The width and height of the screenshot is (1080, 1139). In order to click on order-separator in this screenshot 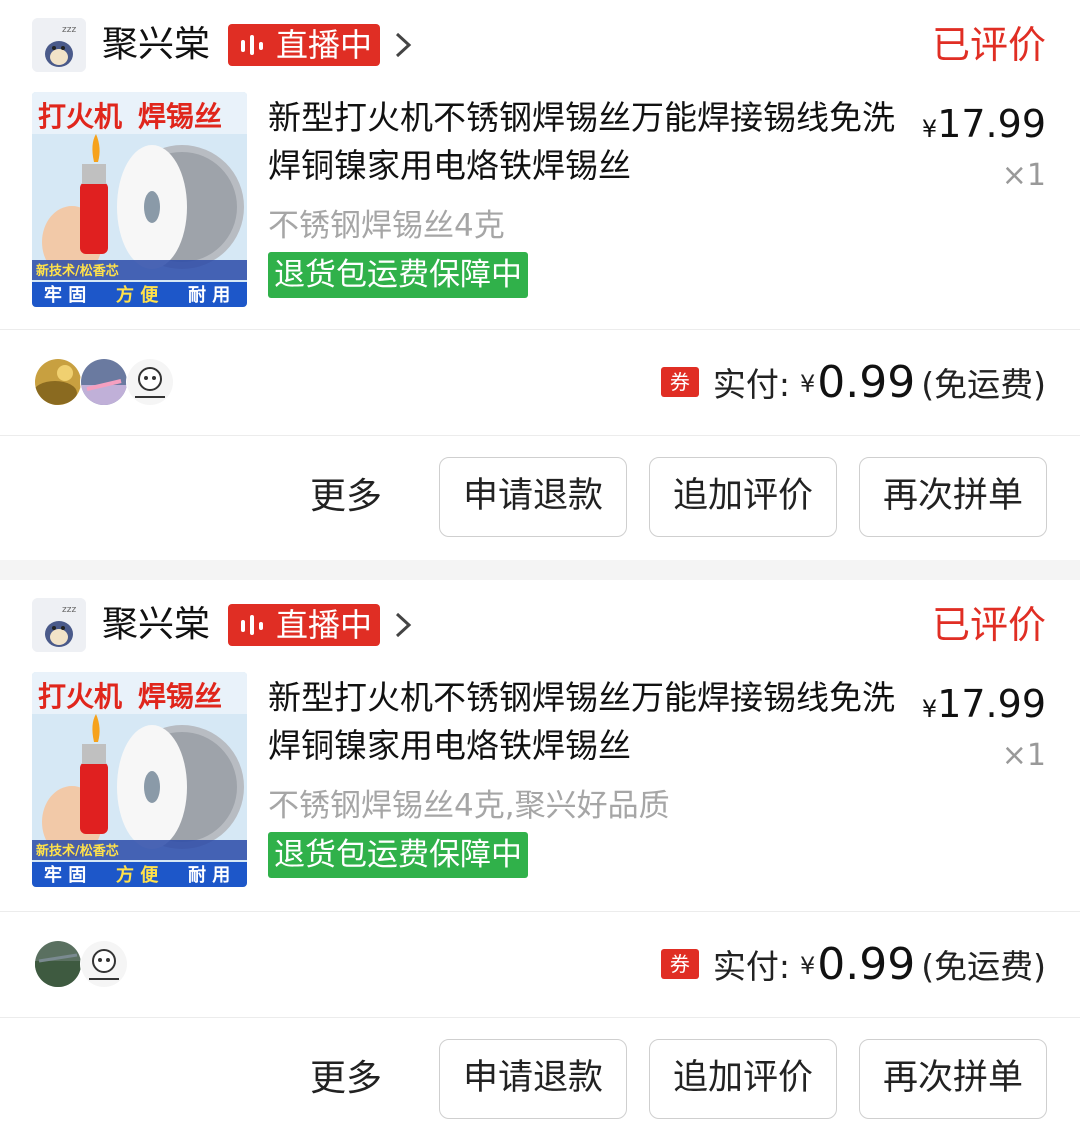, I will do `click(540, 570)`.